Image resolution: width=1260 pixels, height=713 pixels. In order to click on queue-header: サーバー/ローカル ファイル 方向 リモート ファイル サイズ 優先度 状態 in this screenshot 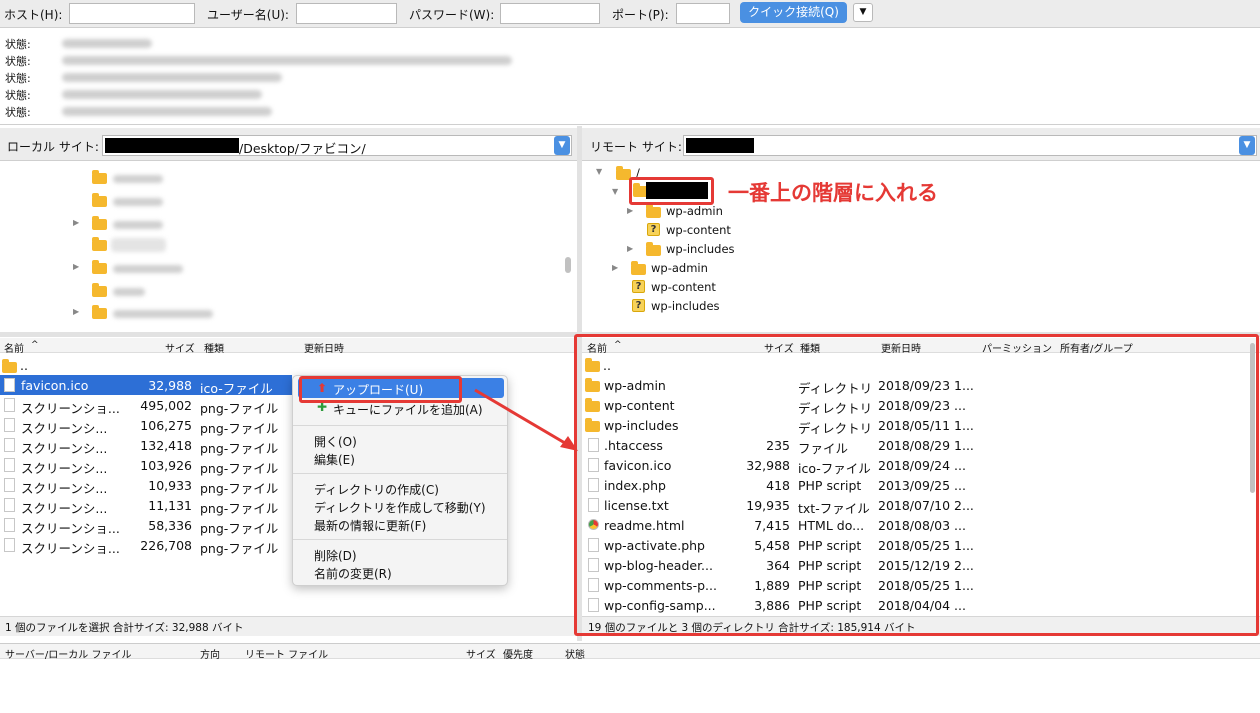, I will do `click(630, 652)`.